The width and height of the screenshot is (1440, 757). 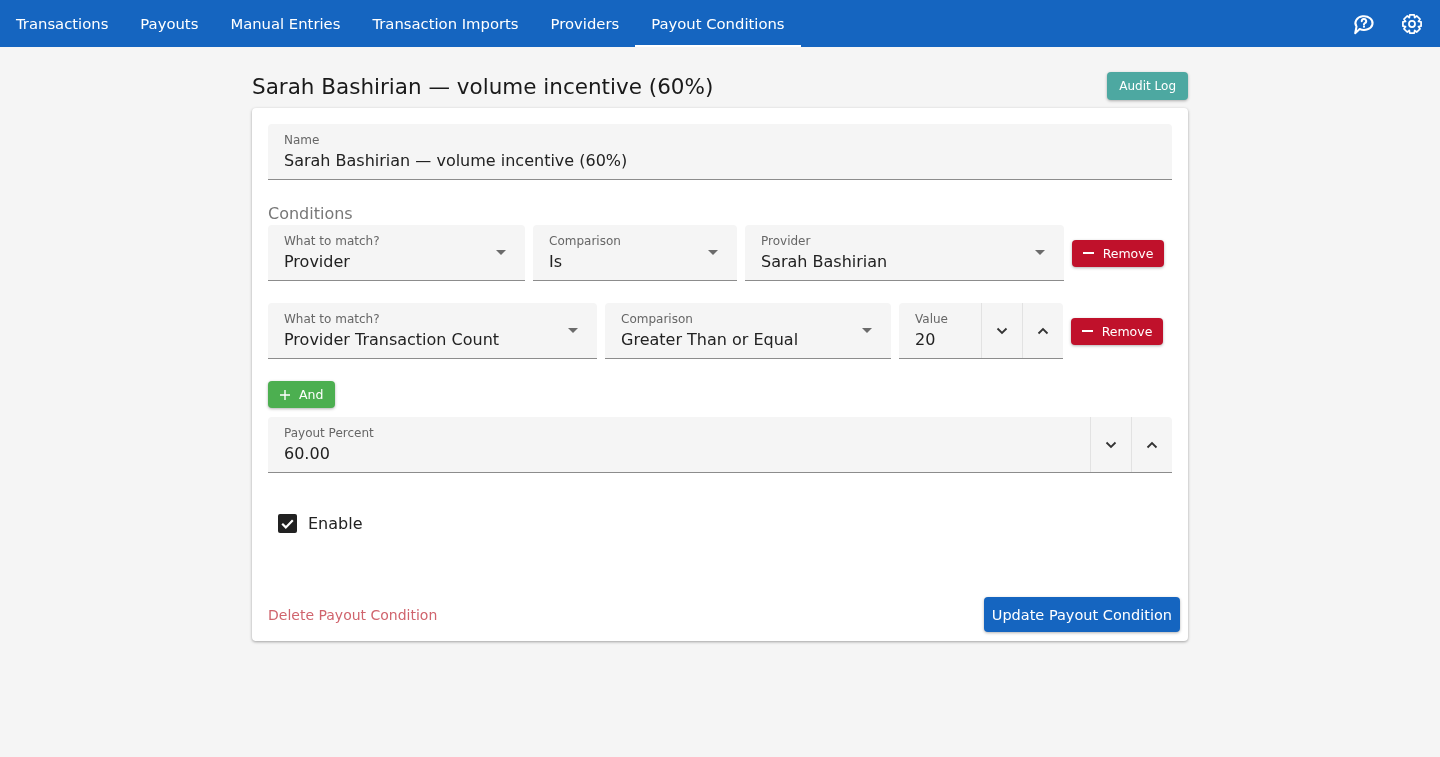 I want to click on select-field: Comparison Greater Than or Equal, so click(x=748, y=331).